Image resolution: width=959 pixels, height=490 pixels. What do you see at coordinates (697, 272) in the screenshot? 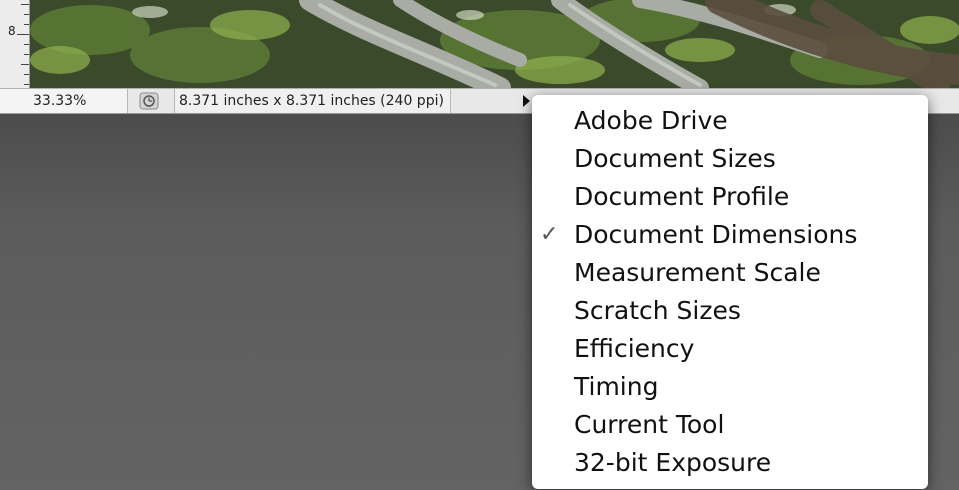
I see `menu-item-label: Measurement Scale` at bounding box center [697, 272].